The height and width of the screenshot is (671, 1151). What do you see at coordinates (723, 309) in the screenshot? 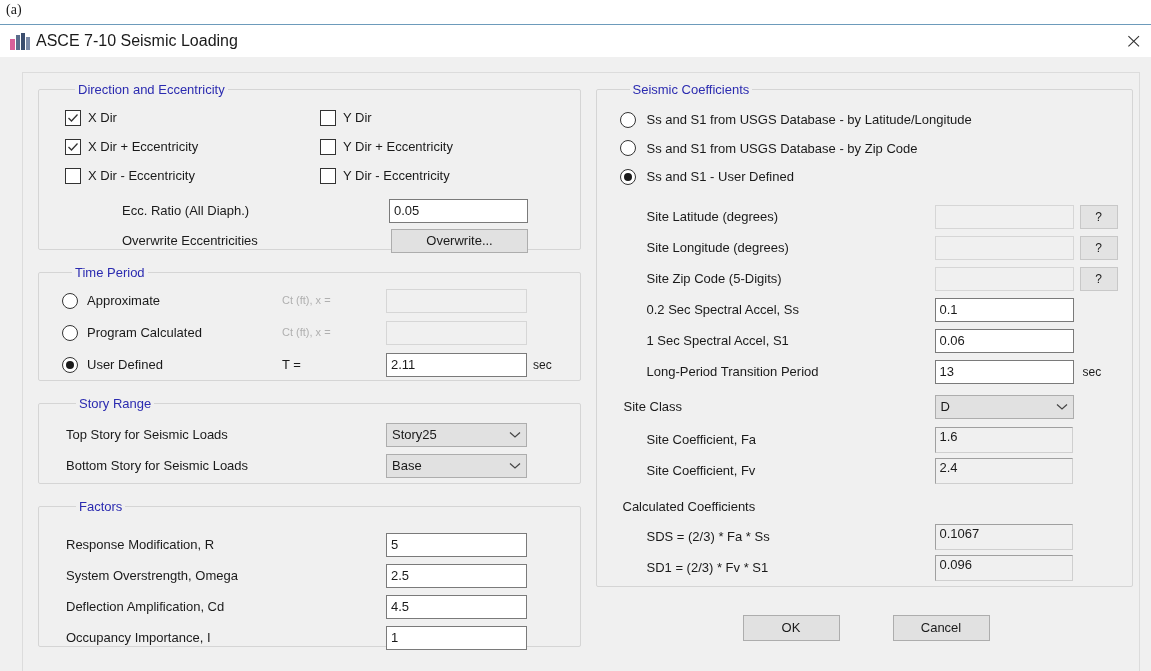
I see `field-label: 0.2 Sec Spectral Accel, Ss` at bounding box center [723, 309].